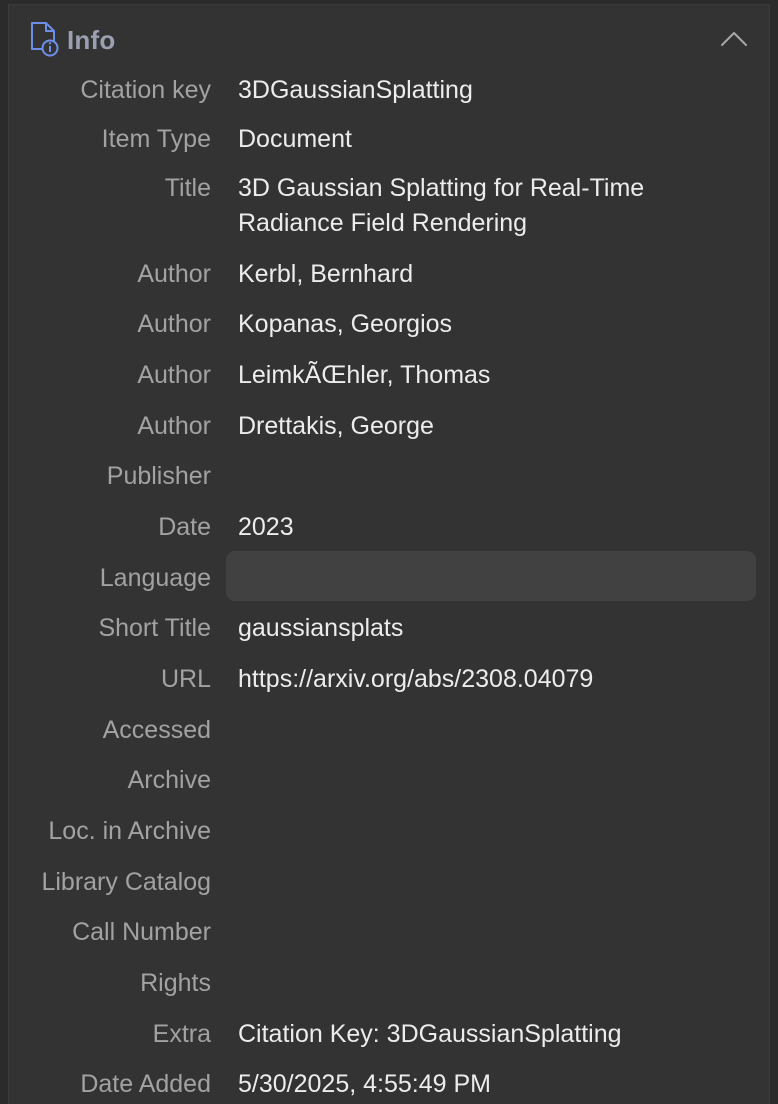 The width and height of the screenshot is (778, 1104). I want to click on field-value: 2023, so click(468, 527).